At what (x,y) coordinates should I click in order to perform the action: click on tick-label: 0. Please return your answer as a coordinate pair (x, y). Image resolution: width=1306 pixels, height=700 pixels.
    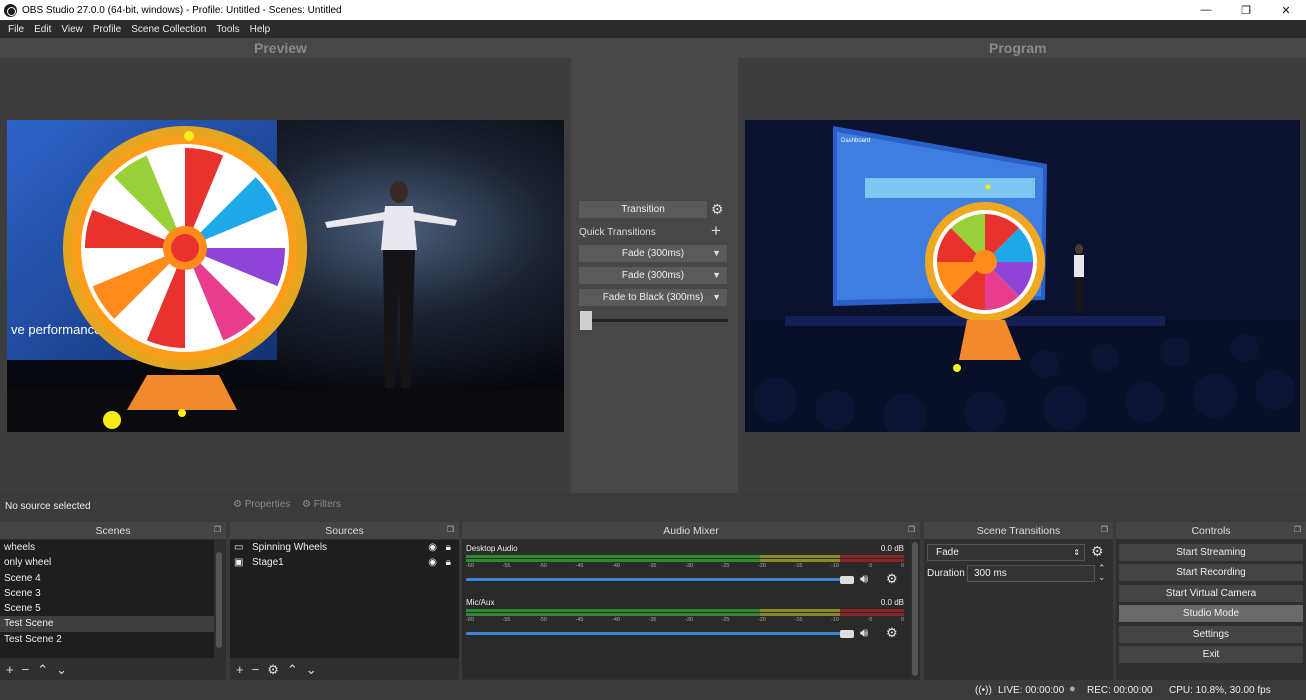
    Looking at the image, I should click on (902, 620).